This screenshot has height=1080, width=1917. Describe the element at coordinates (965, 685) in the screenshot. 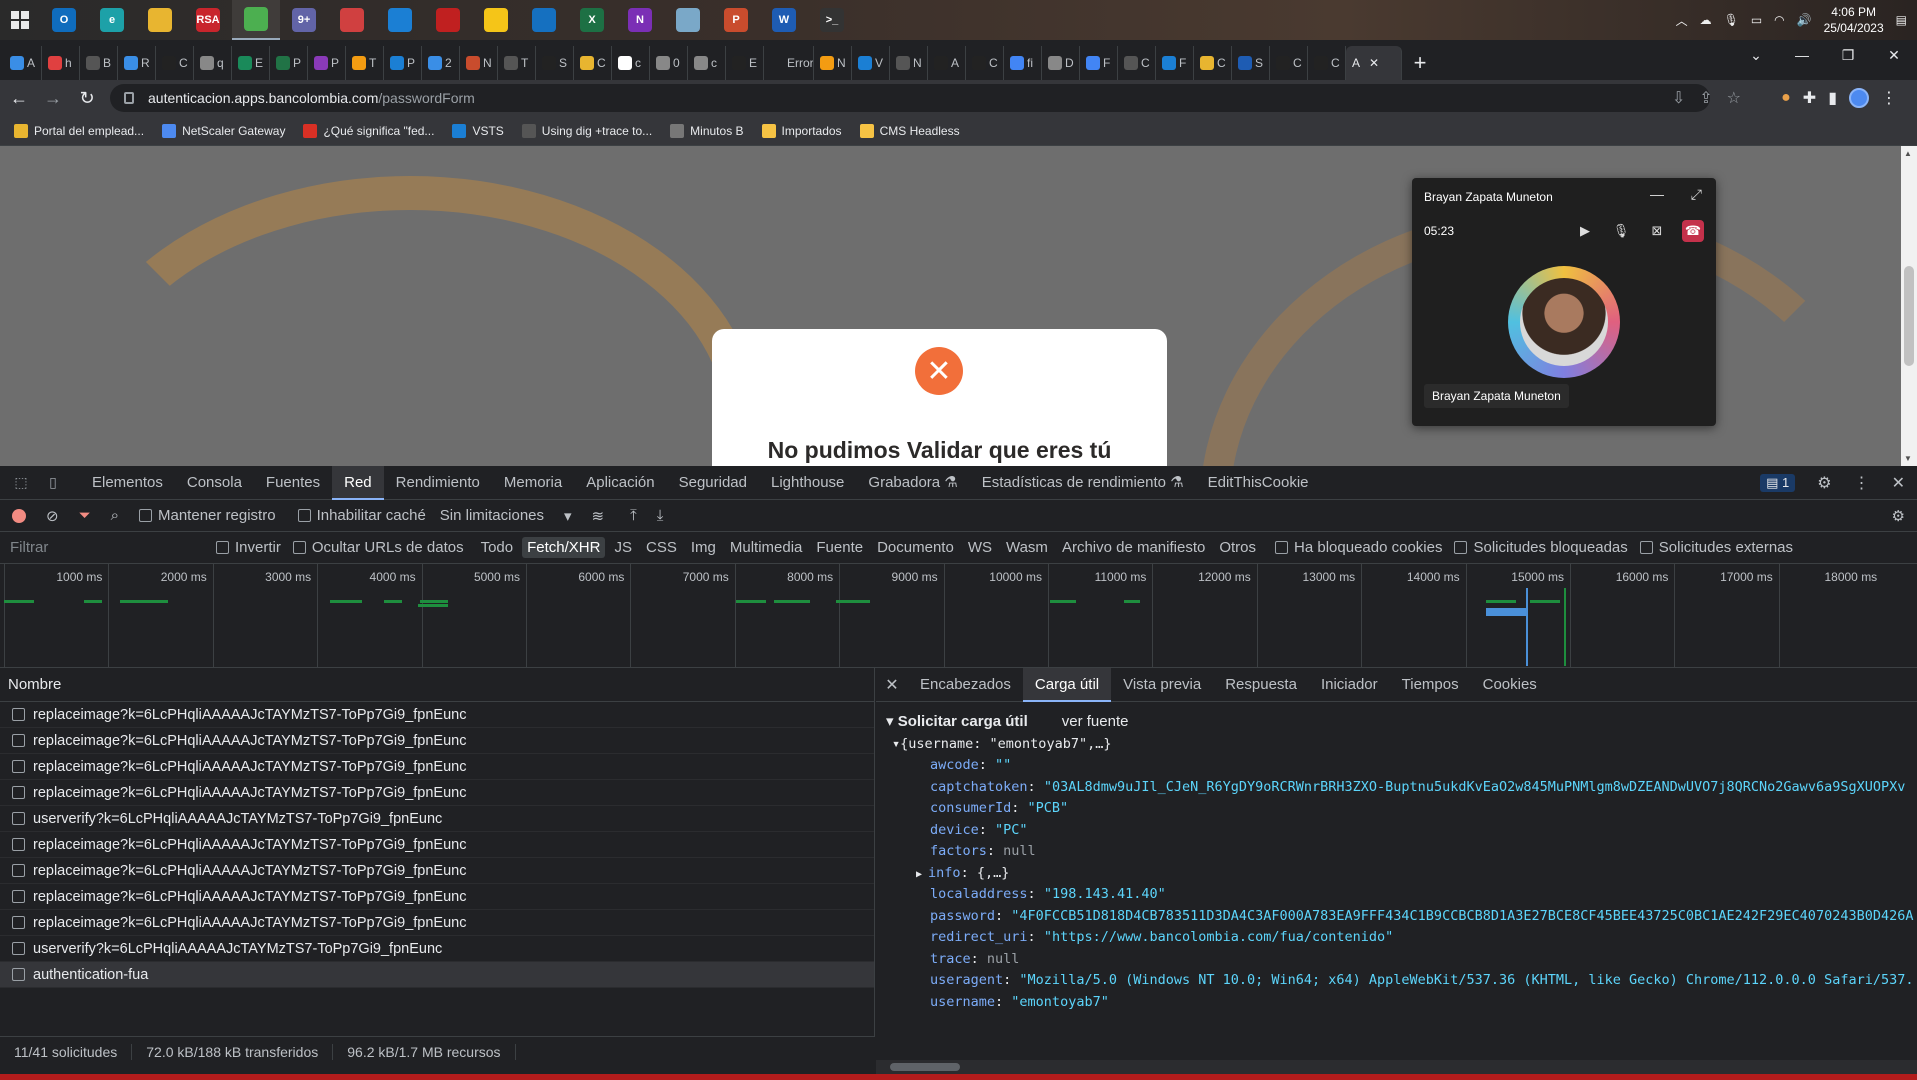

I see `details-tab: Encabezados` at that location.